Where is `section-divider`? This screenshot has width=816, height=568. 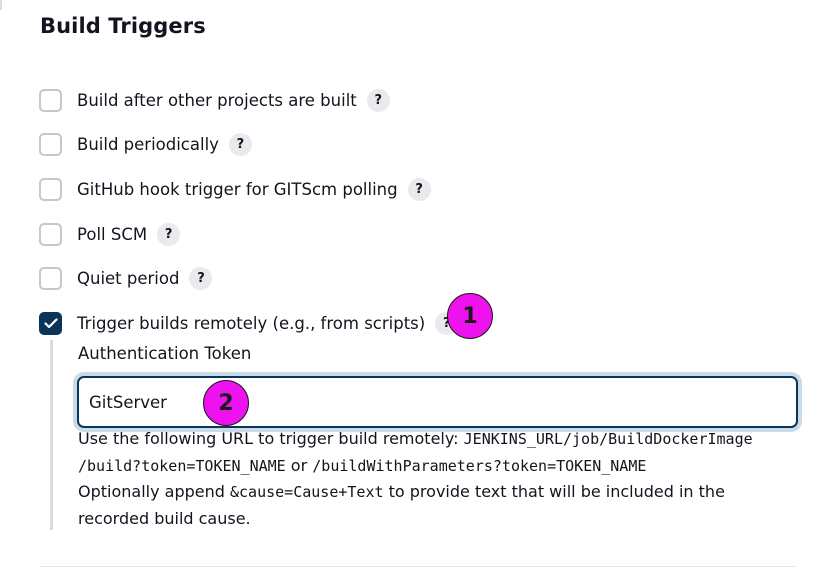 section-divider is located at coordinates (418, 566).